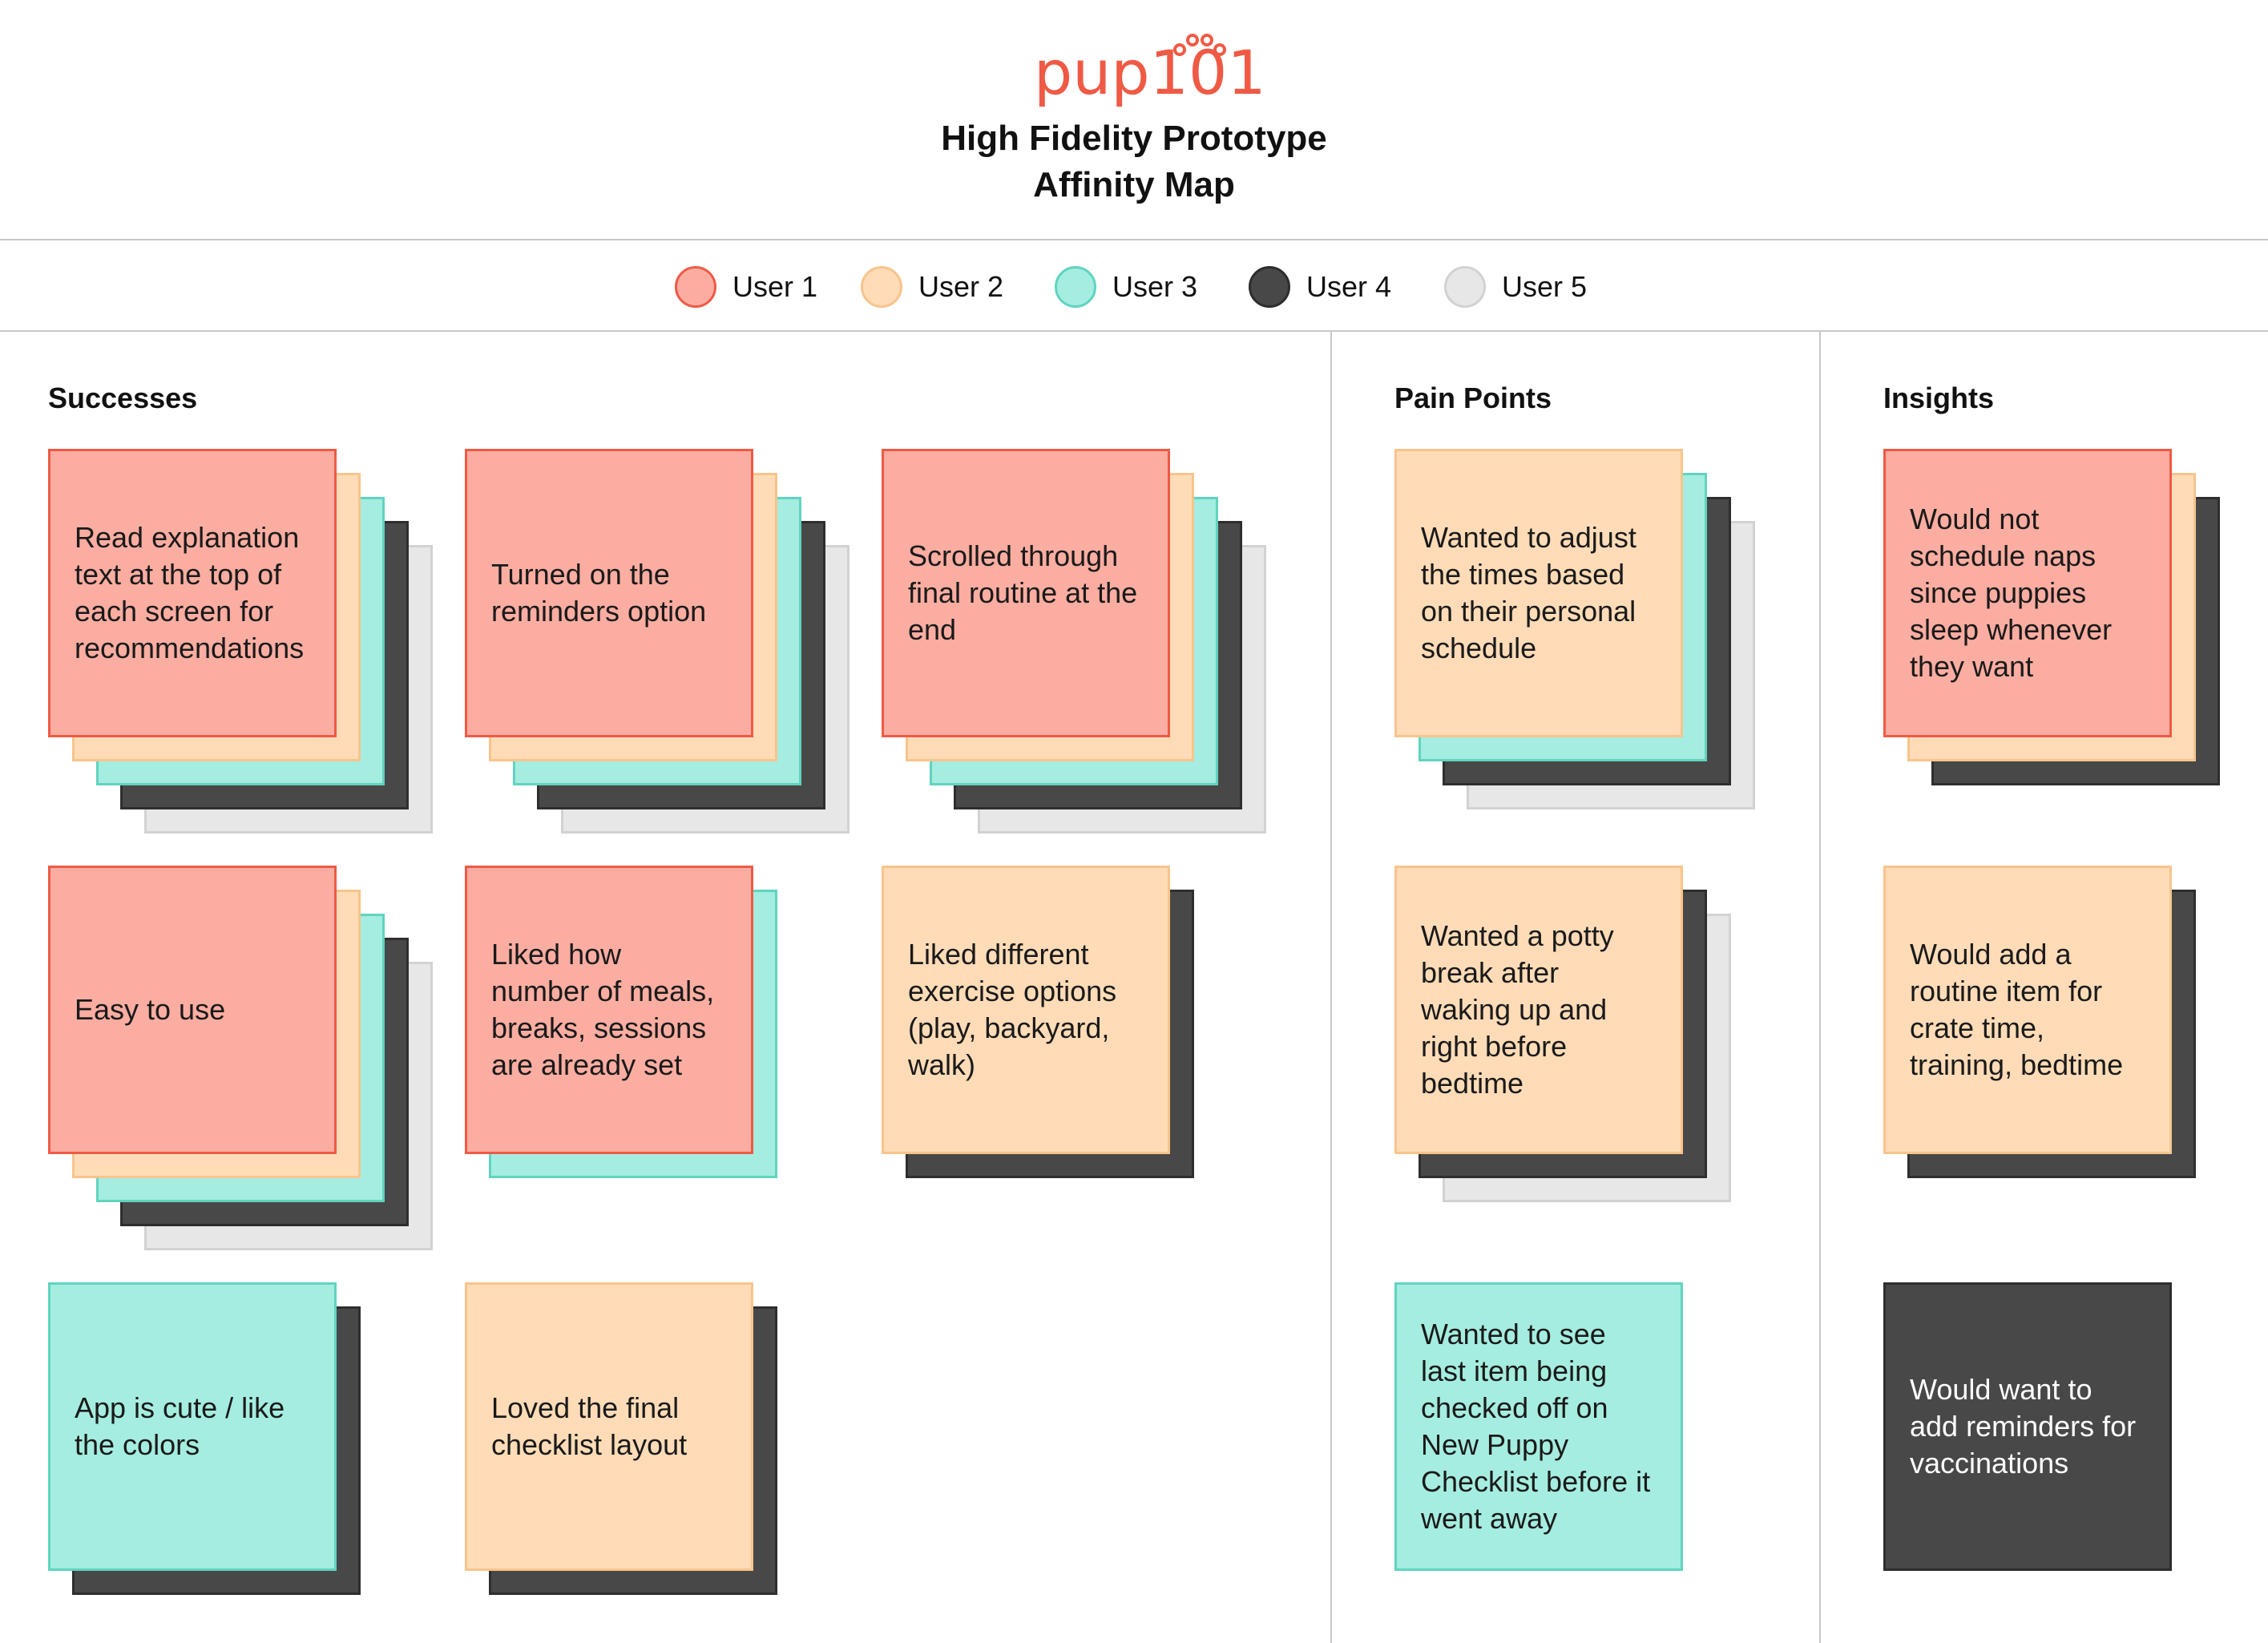  I want to click on user-4-color-swatch, so click(1269, 287).